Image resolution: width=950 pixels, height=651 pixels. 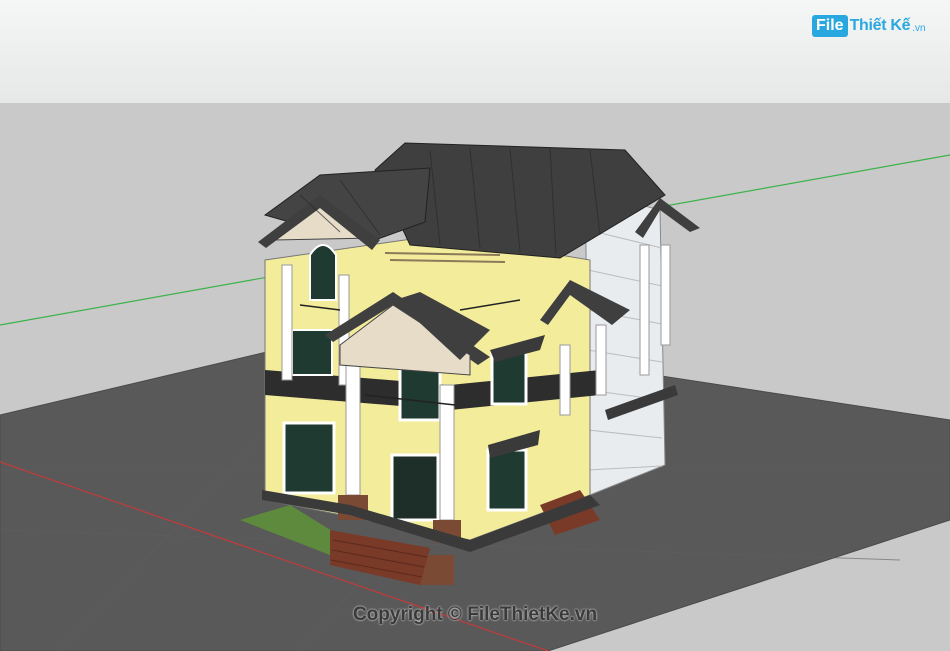 I want to click on copyright-watermark: Copyright © FileThietKe.vn, so click(x=475, y=614).